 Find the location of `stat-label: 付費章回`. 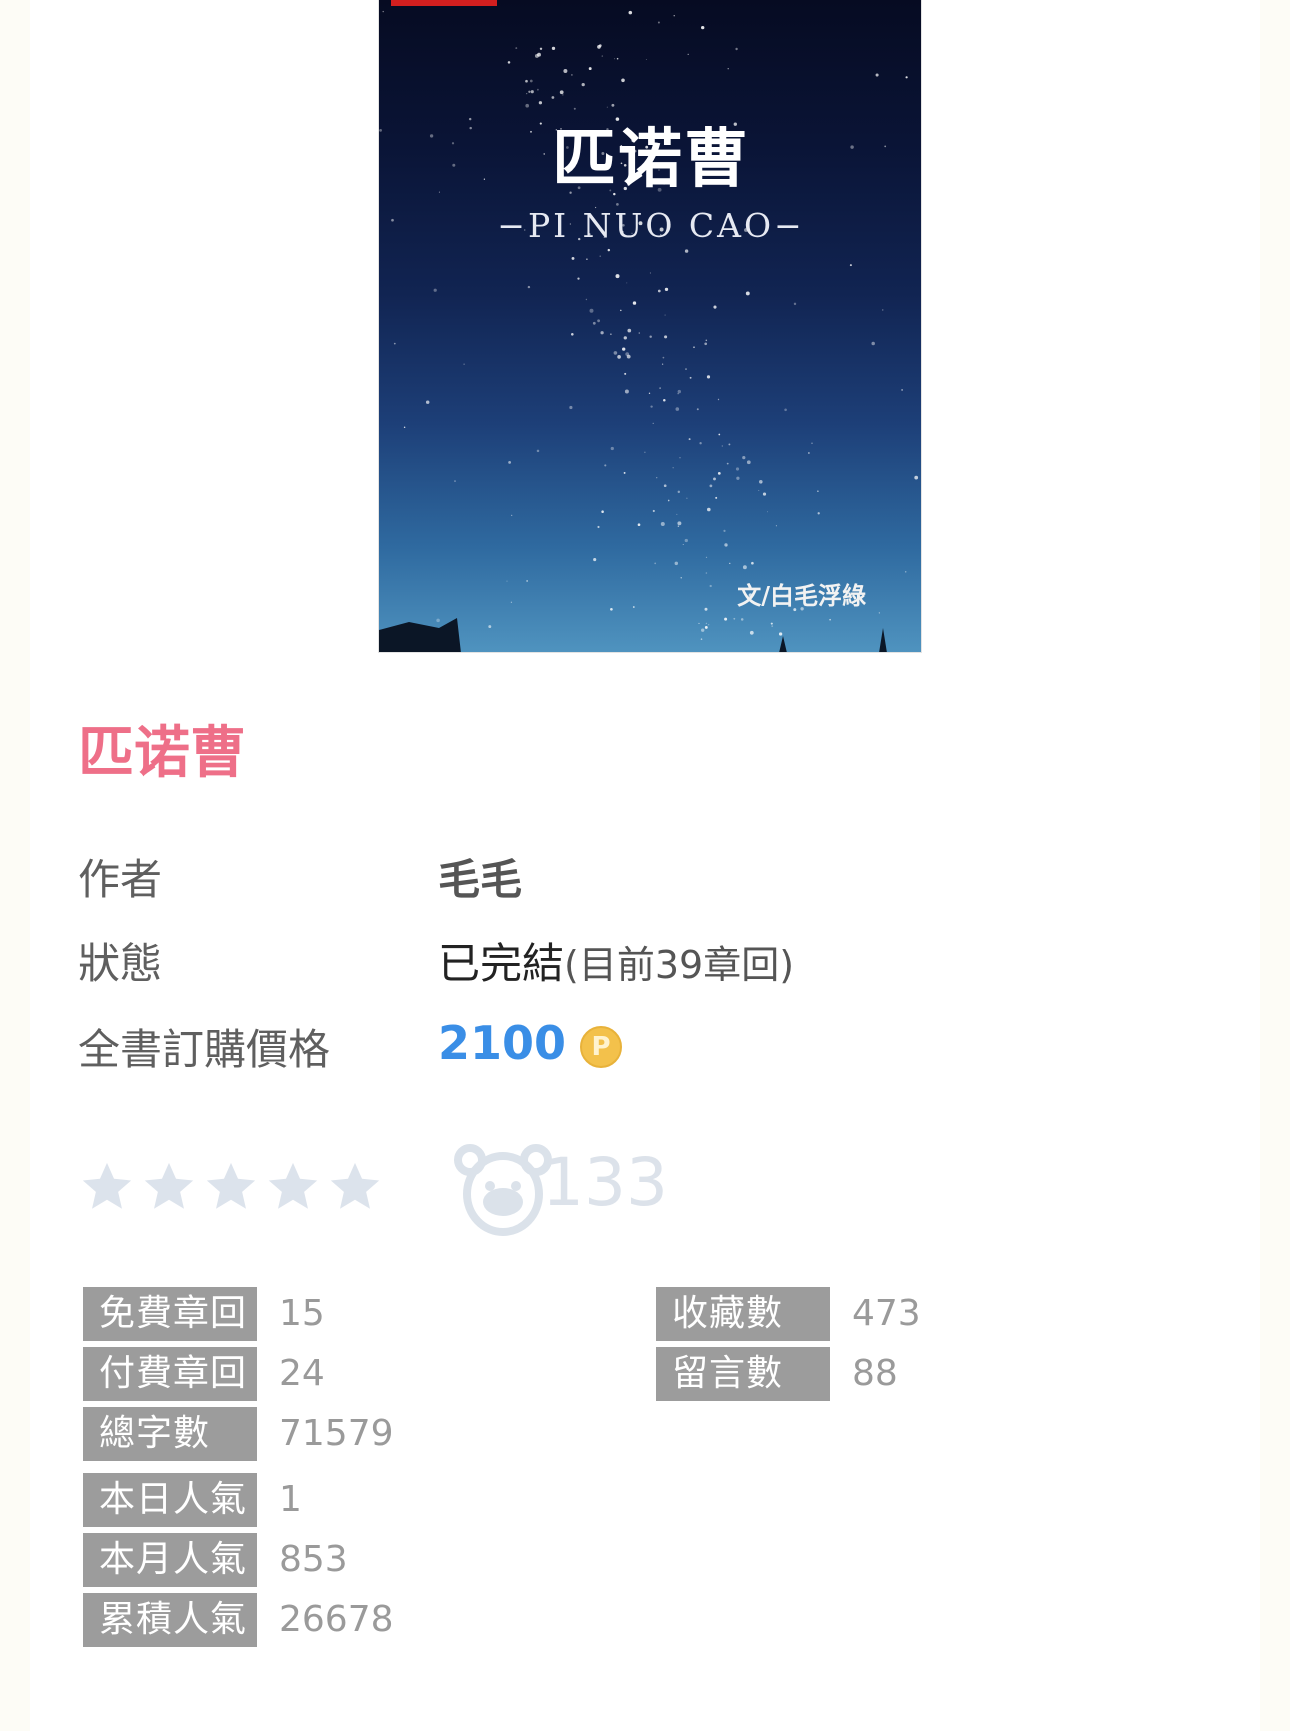

stat-label: 付費章回 is located at coordinates (170, 1374).